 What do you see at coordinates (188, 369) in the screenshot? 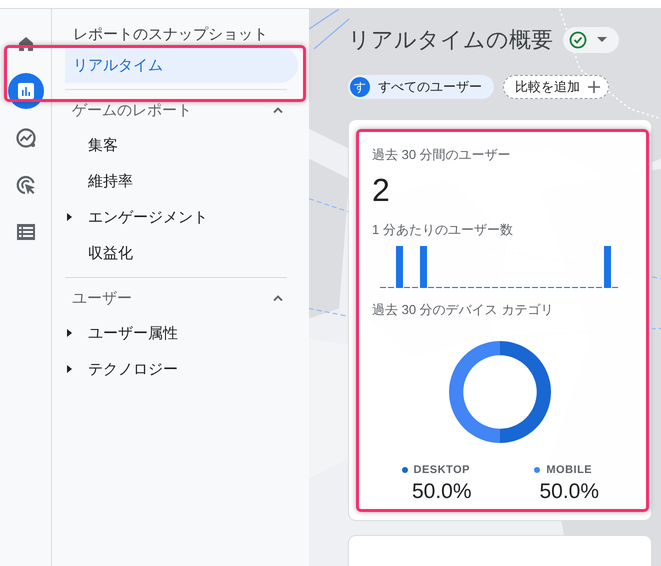
I see `nav-item: テクノロジー` at bounding box center [188, 369].